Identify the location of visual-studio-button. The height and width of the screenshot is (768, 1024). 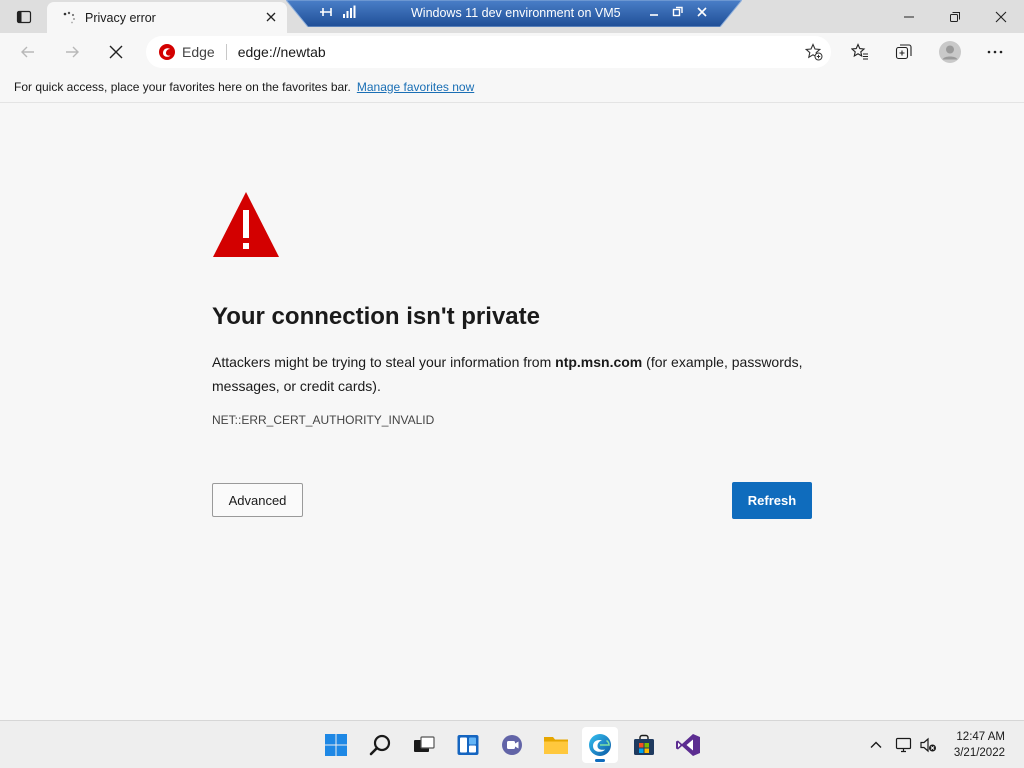
(688, 745).